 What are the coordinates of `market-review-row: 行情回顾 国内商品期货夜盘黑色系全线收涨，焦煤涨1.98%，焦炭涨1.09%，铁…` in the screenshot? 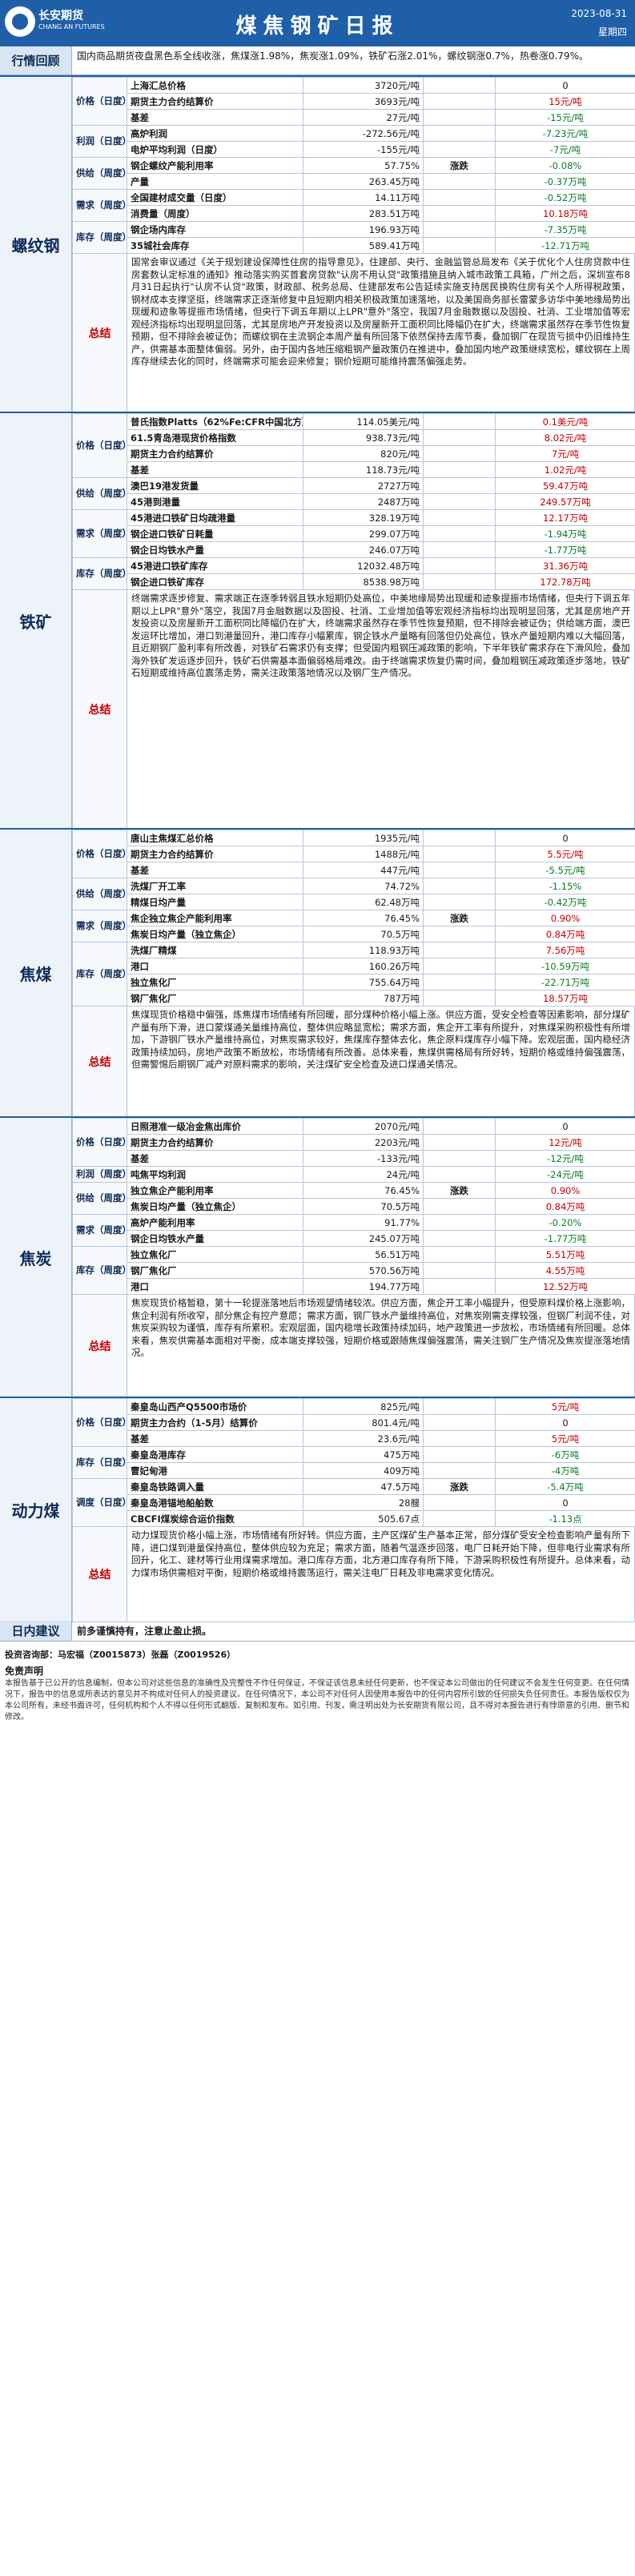 It's located at (317, 60).